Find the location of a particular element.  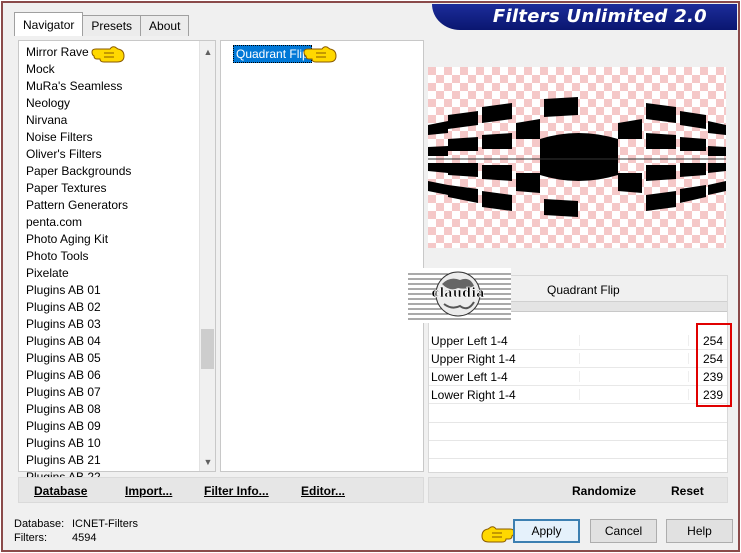

scroll-thumb is located at coordinates (207, 349).